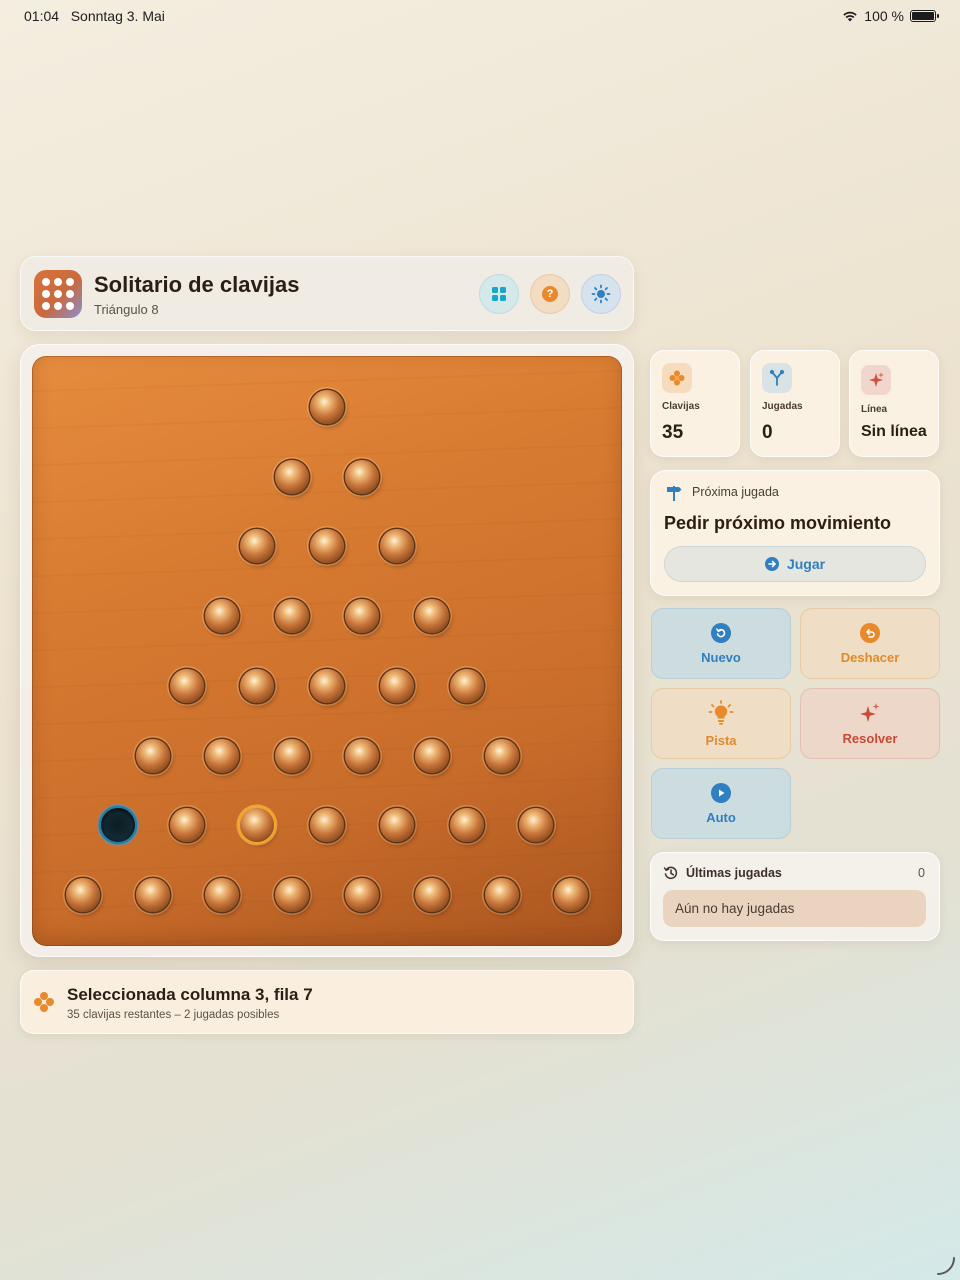  What do you see at coordinates (721, 803) in the screenshot?
I see `auto-play-button: Auto` at bounding box center [721, 803].